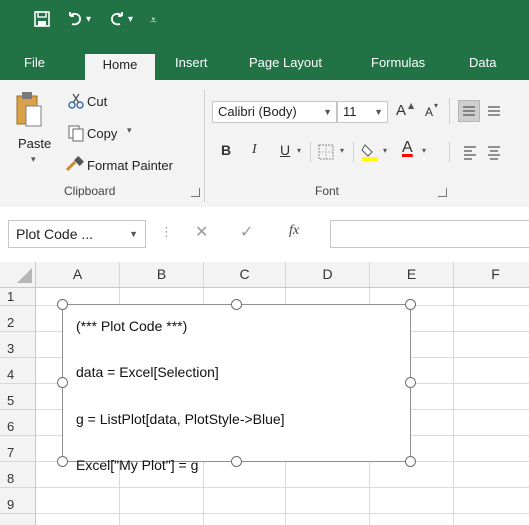  Describe the element at coordinates (264, 233) in the screenshot. I see `formula-bar: Plot Code ... ▼ ⋮ ✕ ✓ fx` at that location.